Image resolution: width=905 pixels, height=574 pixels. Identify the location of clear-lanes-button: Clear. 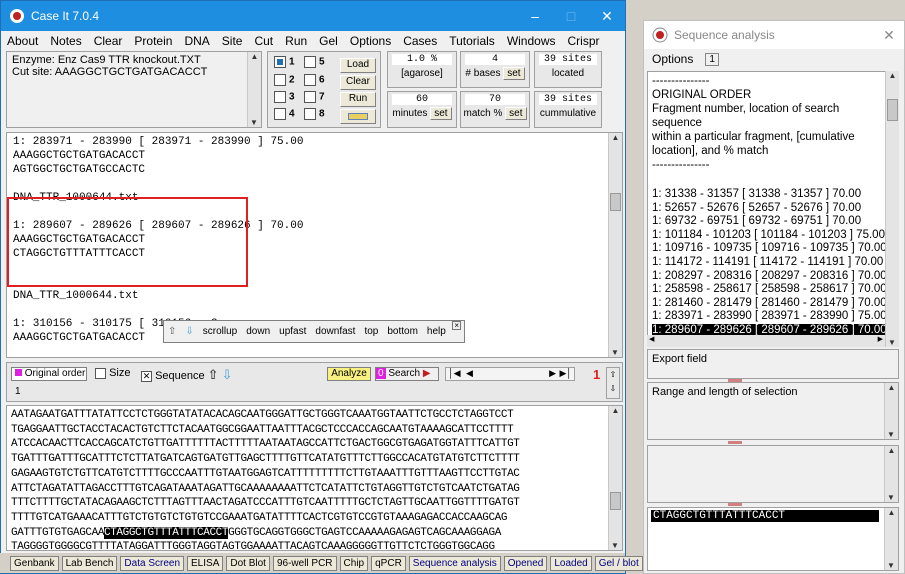
(358, 82).